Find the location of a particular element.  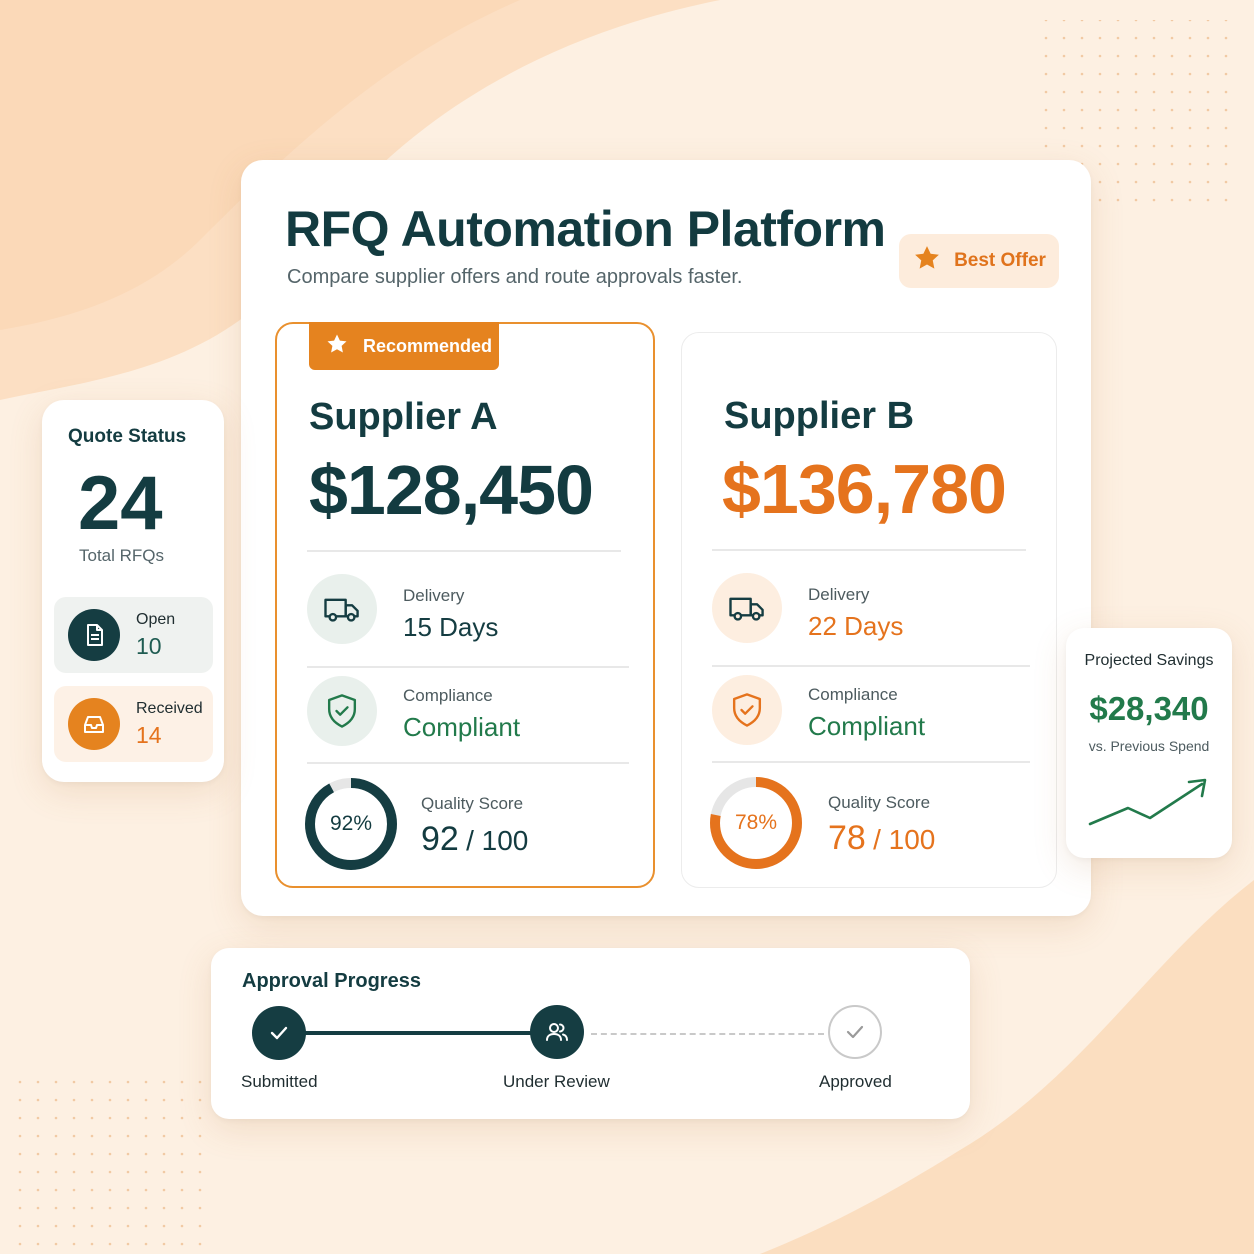

recommended-label: Recommended is located at coordinates (428, 345).